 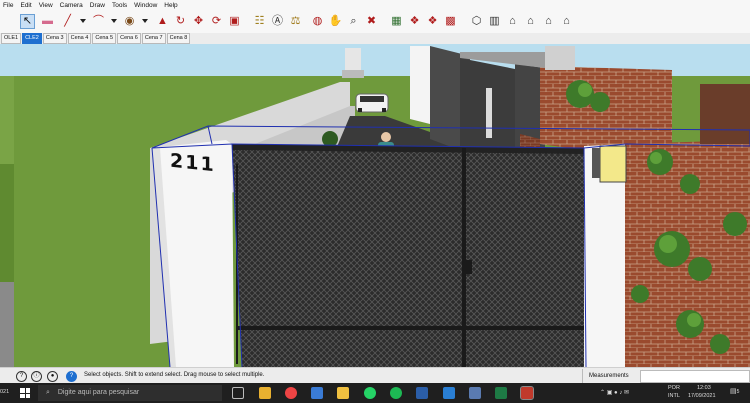 What do you see at coordinates (335, 21) in the screenshot?
I see `pan-icon: ✋` at bounding box center [335, 21].